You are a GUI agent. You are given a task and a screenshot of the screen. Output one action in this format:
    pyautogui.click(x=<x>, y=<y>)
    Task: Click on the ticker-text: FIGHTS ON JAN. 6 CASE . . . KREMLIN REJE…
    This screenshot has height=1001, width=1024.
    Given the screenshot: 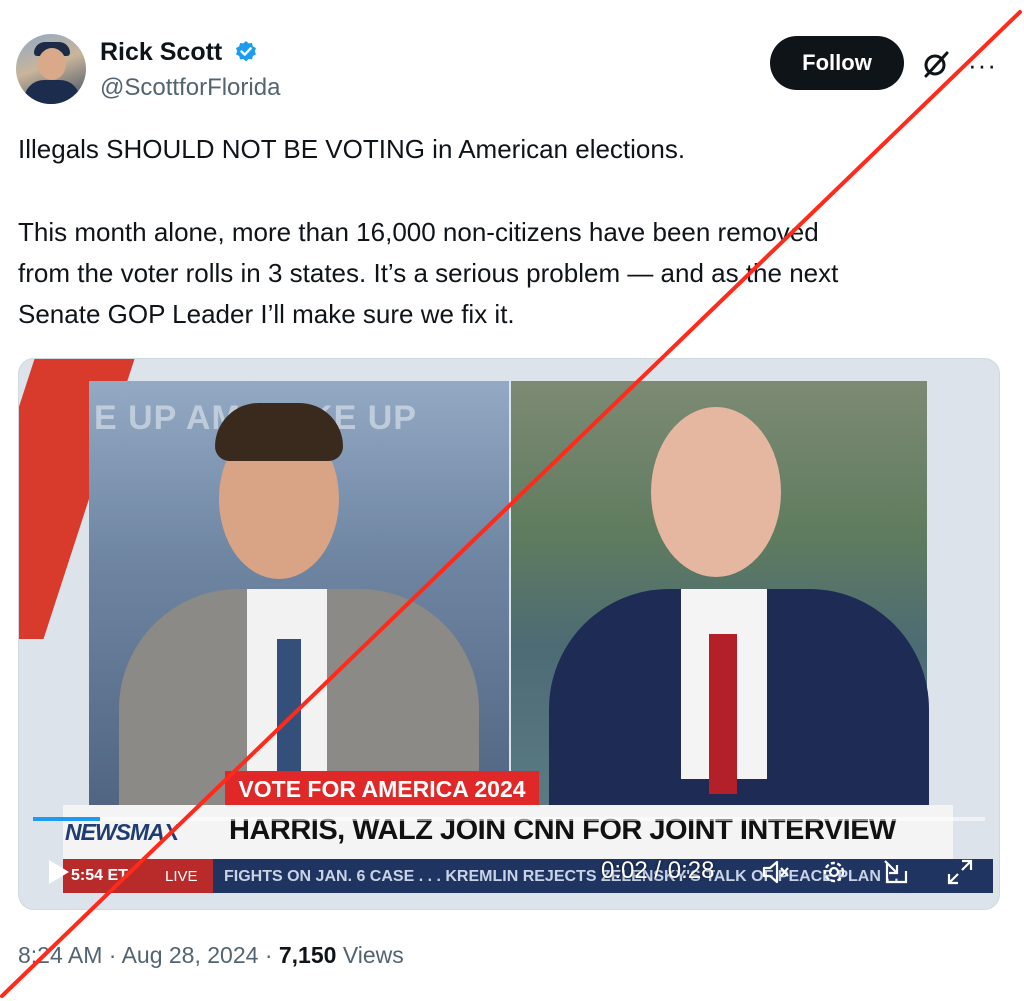 What is the action you would take?
    pyautogui.click(x=561, y=876)
    